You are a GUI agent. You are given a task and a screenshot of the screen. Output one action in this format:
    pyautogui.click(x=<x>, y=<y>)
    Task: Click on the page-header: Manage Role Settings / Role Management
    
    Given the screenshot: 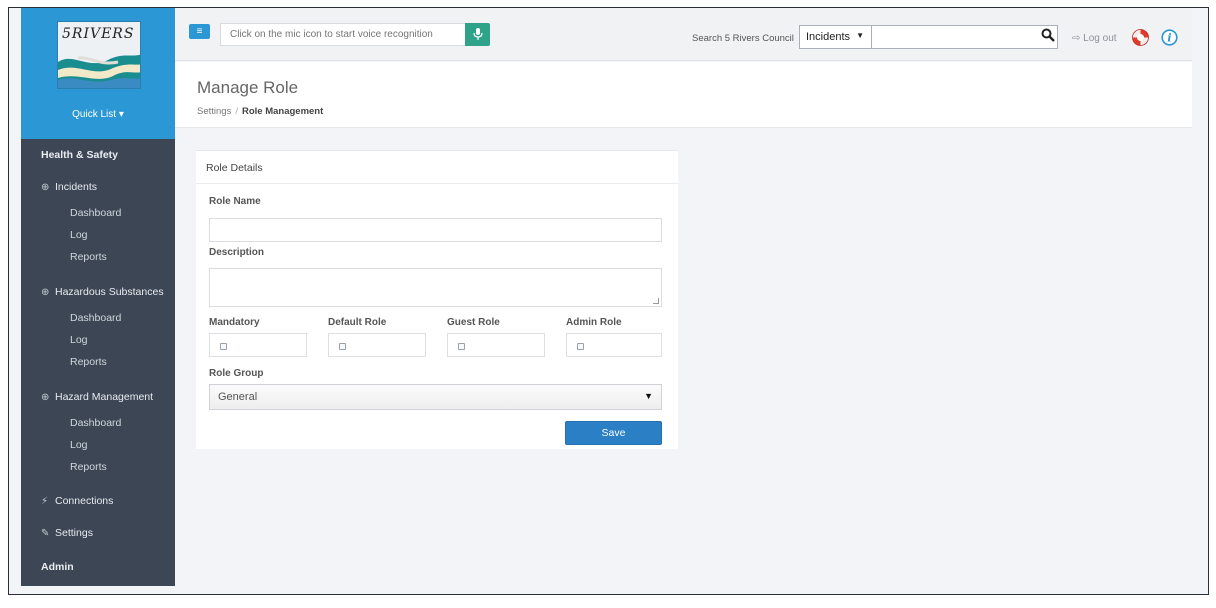 What is the action you would take?
    pyautogui.click(x=683, y=95)
    